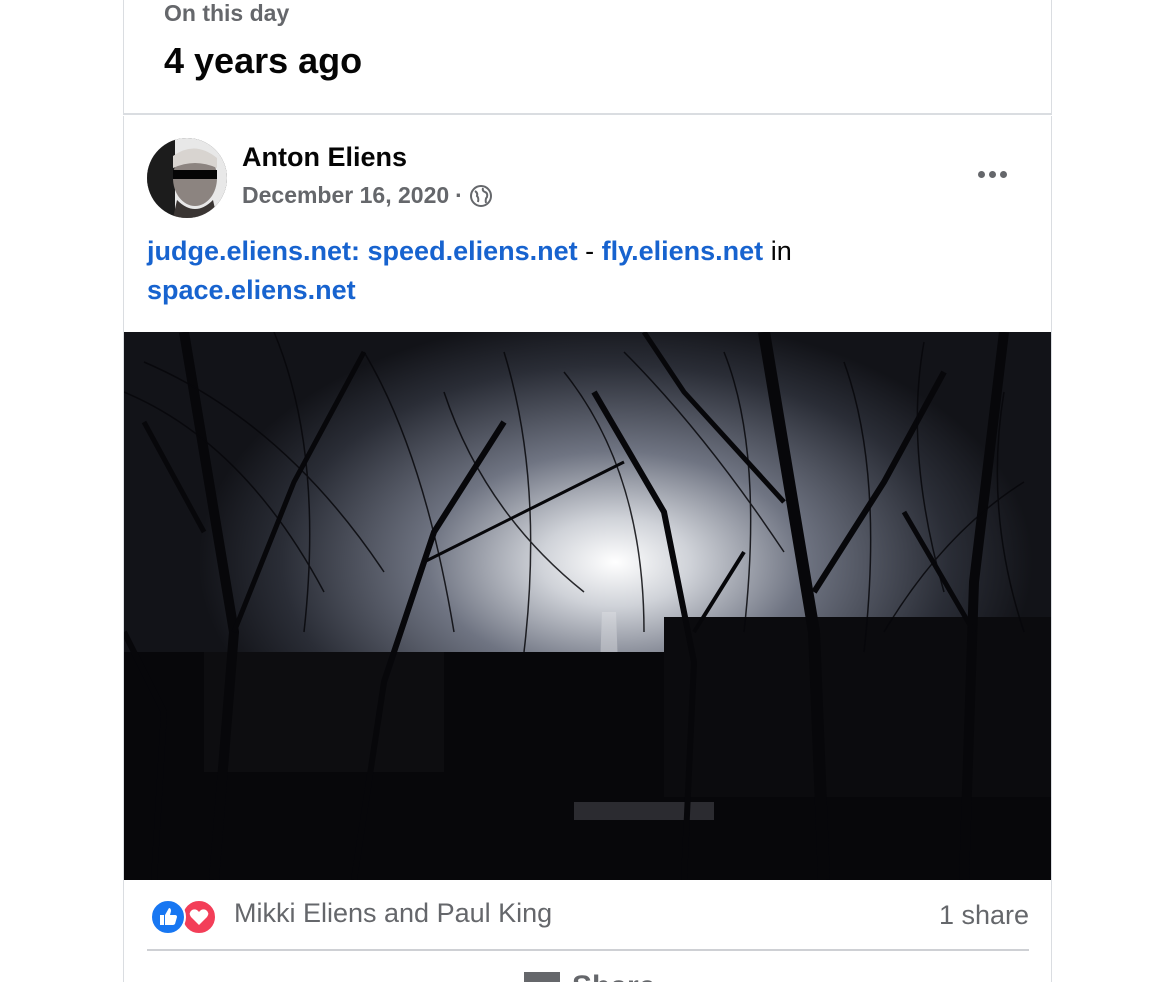 This screenshot has width=1153, height=982. What do you see at coordinates (362, 251) in the screenshot?
I see `link-judge-speed: judge.eliens.net: speed.eliens.net` at bounding box center [362, 251].